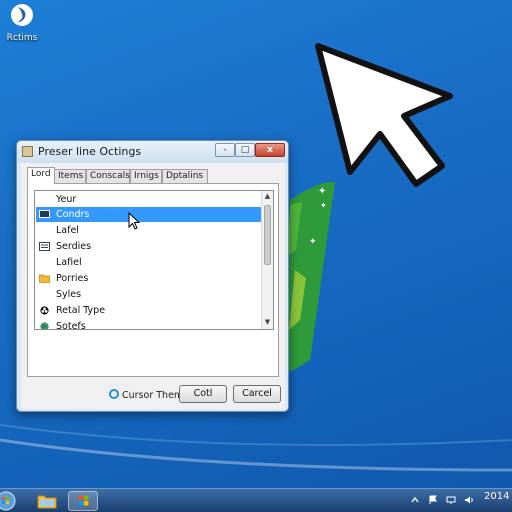  Describe the element at coordinates (149, 199) in the screenshot. I see `list-item: Yeur` at that location.